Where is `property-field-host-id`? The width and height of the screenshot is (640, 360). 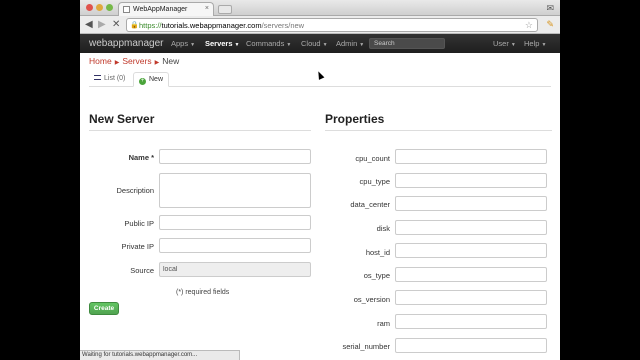
property-field-host-id is located at coordinates (471, 250).